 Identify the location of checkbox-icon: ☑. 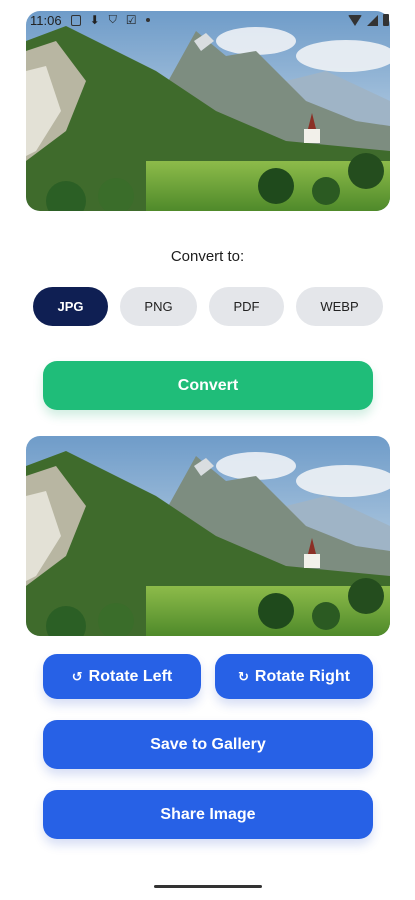
(131, 20).